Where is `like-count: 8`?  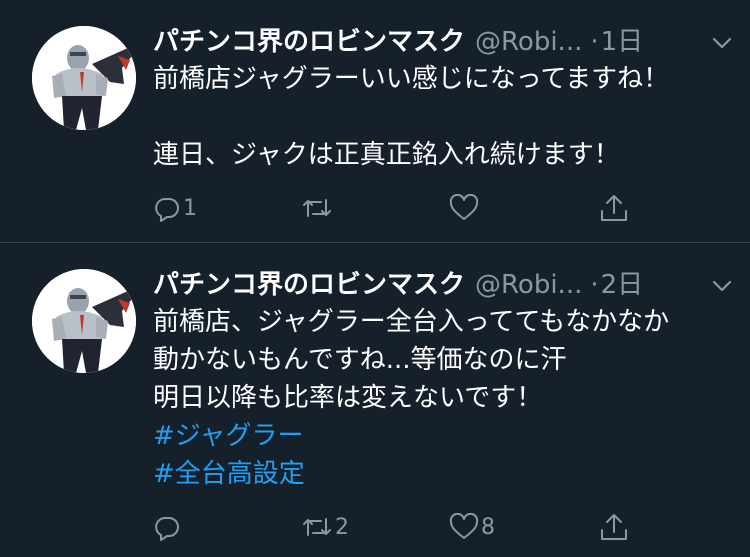
like-count: 8 is located at coordinates (488, 527).